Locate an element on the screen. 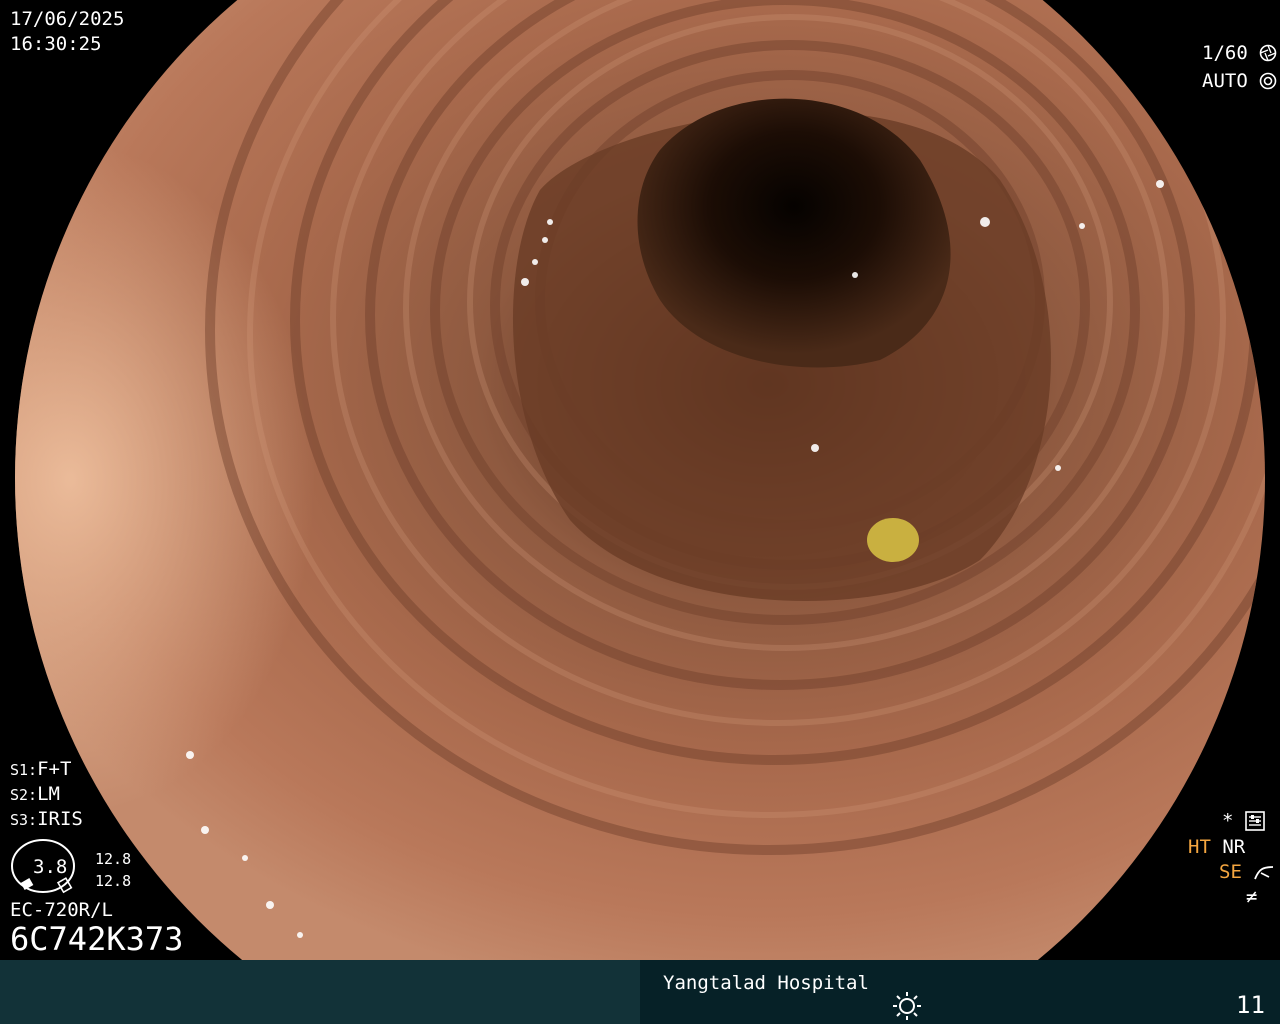 The width and height of the screenshot is (1280, 1024). gauge-lower-value: 12.8 is located at coordinates (113, 881).